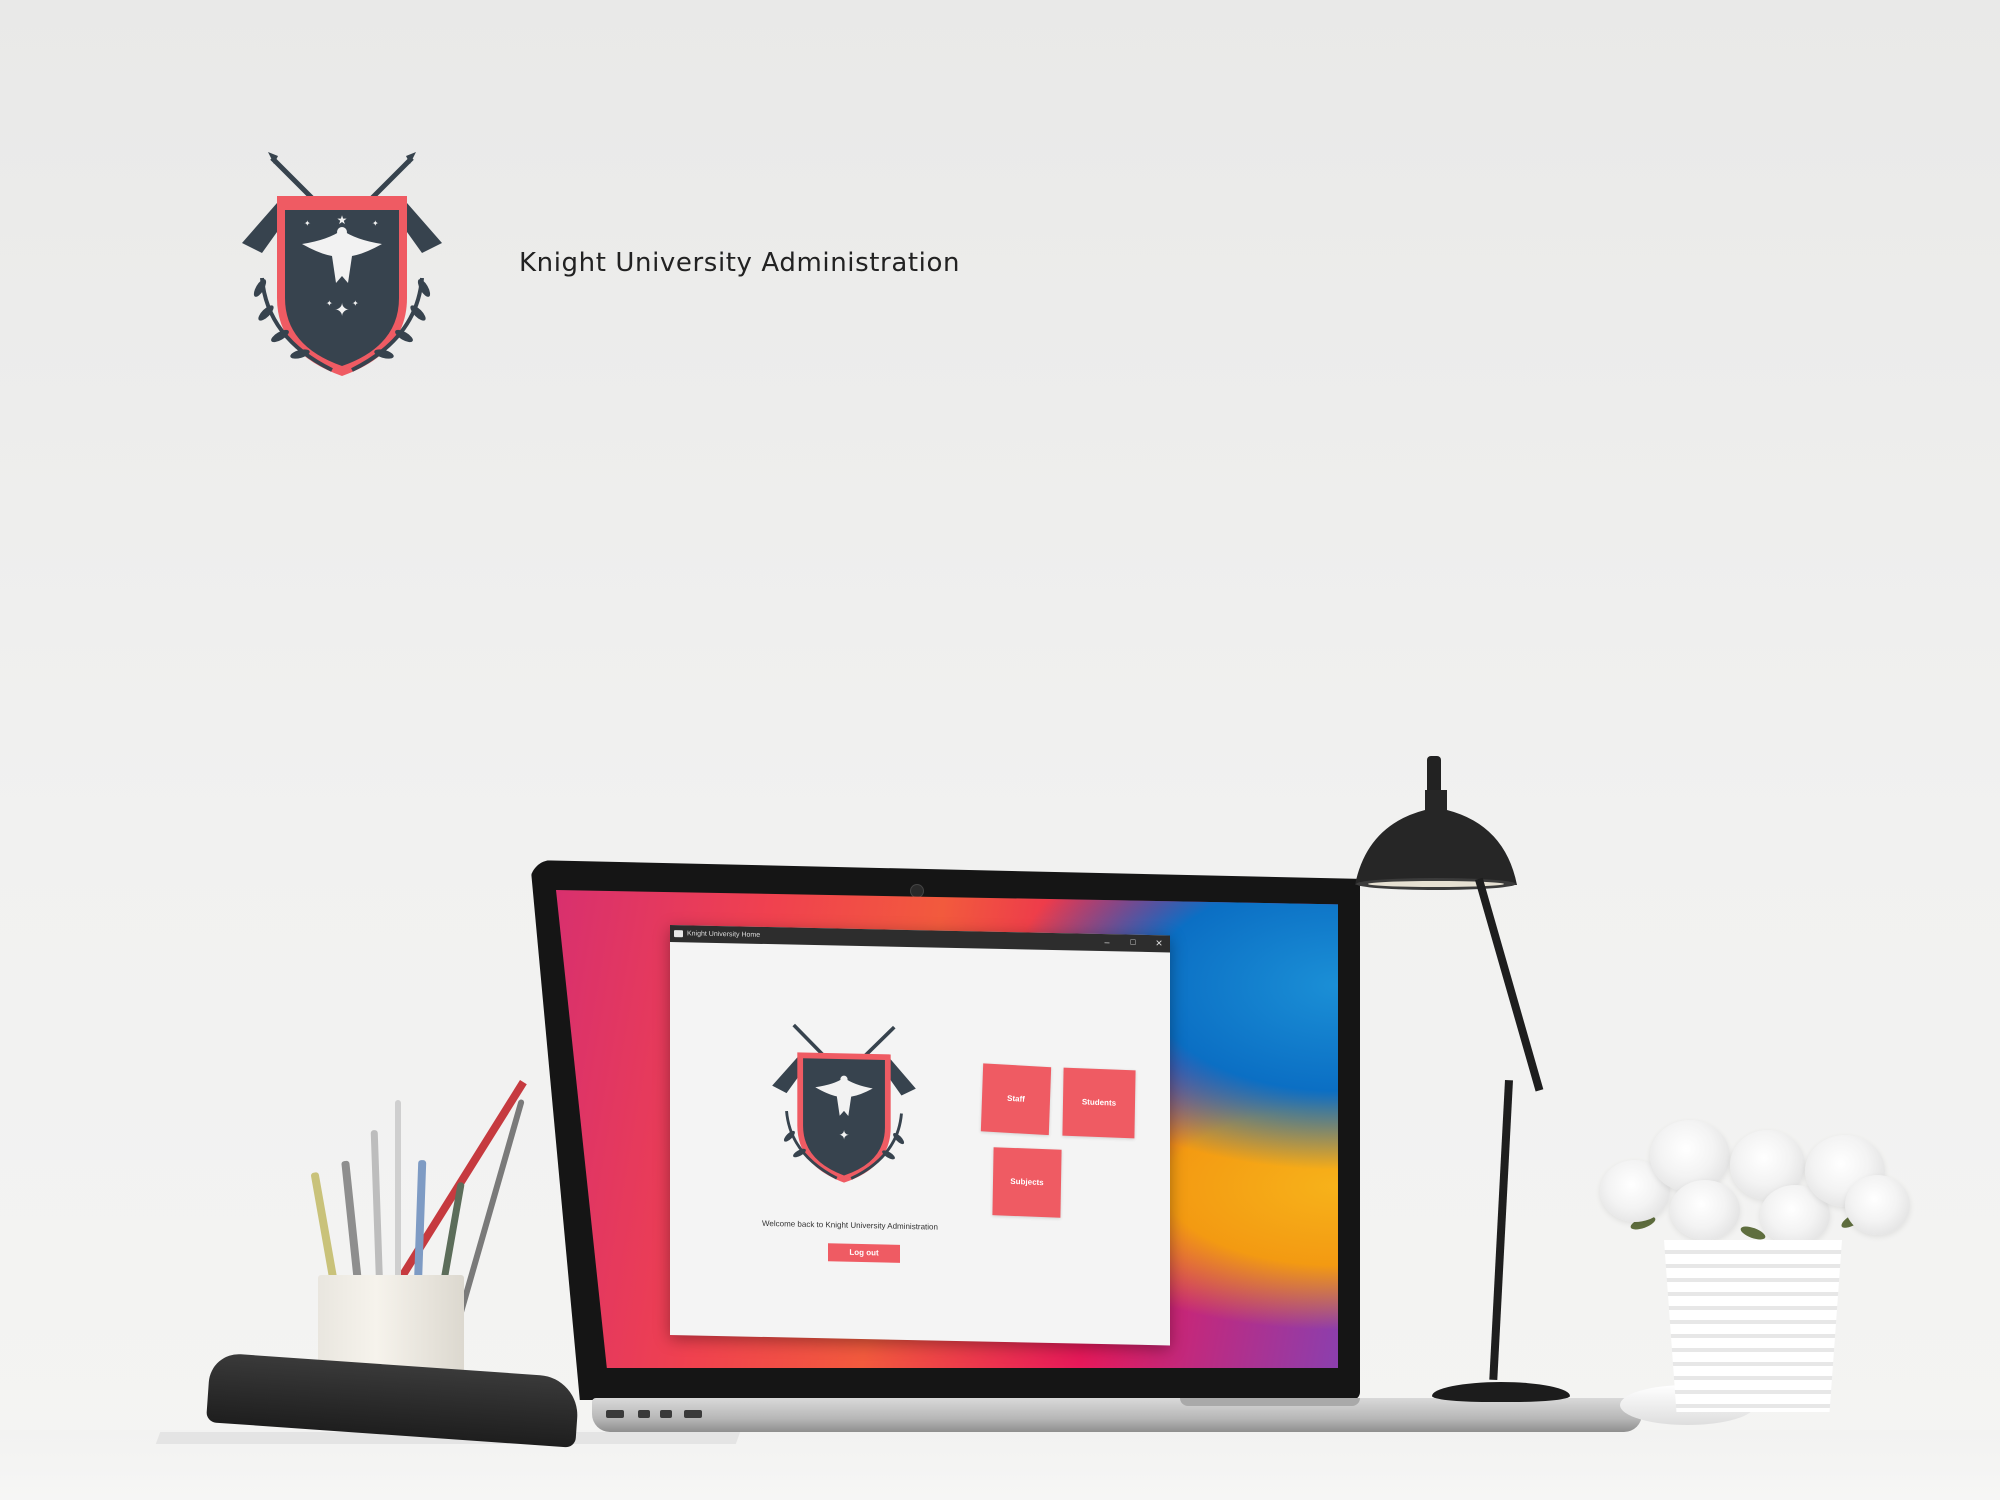 This screenshot has width=2000, height=1500. Describe the element at coordinates (1436, 840) in the screenshot. I see `desk-lamp` at that location.